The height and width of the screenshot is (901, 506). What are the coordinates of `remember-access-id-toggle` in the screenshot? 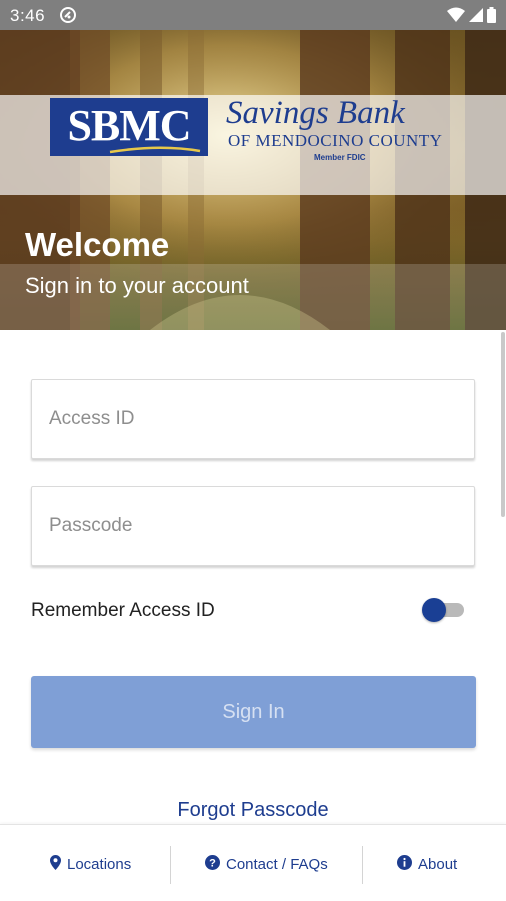 It's located at (444, 610).